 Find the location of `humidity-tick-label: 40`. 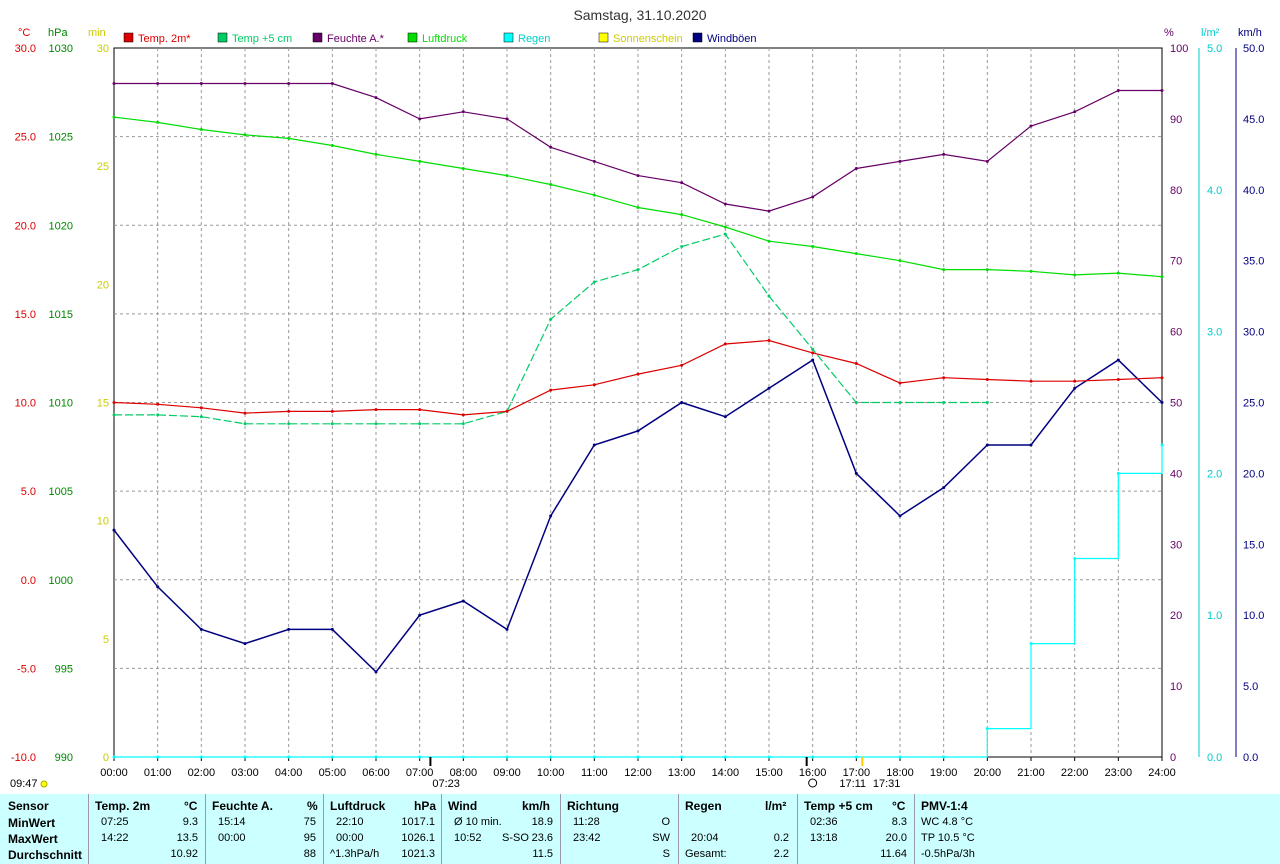

humidity-tick-label: 40 is located at coordinates (1176, 474).